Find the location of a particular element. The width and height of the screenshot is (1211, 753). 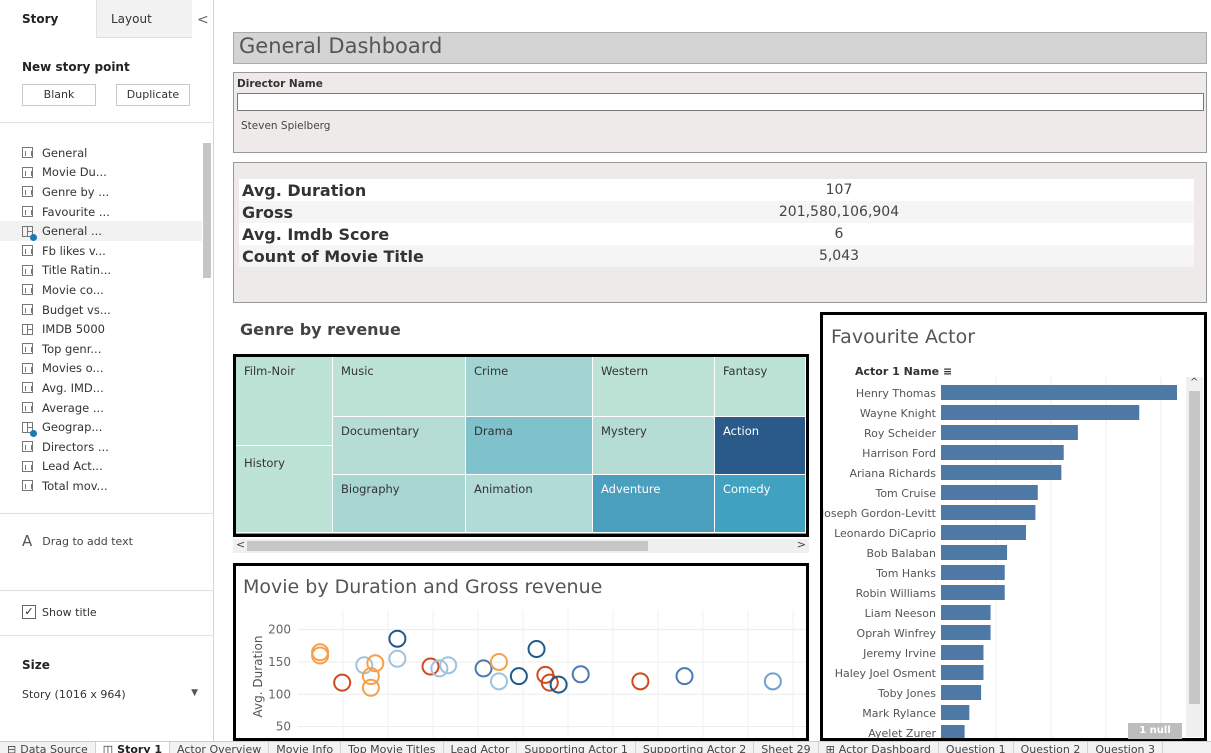

treemap-cell: Biography is located at coordinates (399, 504).